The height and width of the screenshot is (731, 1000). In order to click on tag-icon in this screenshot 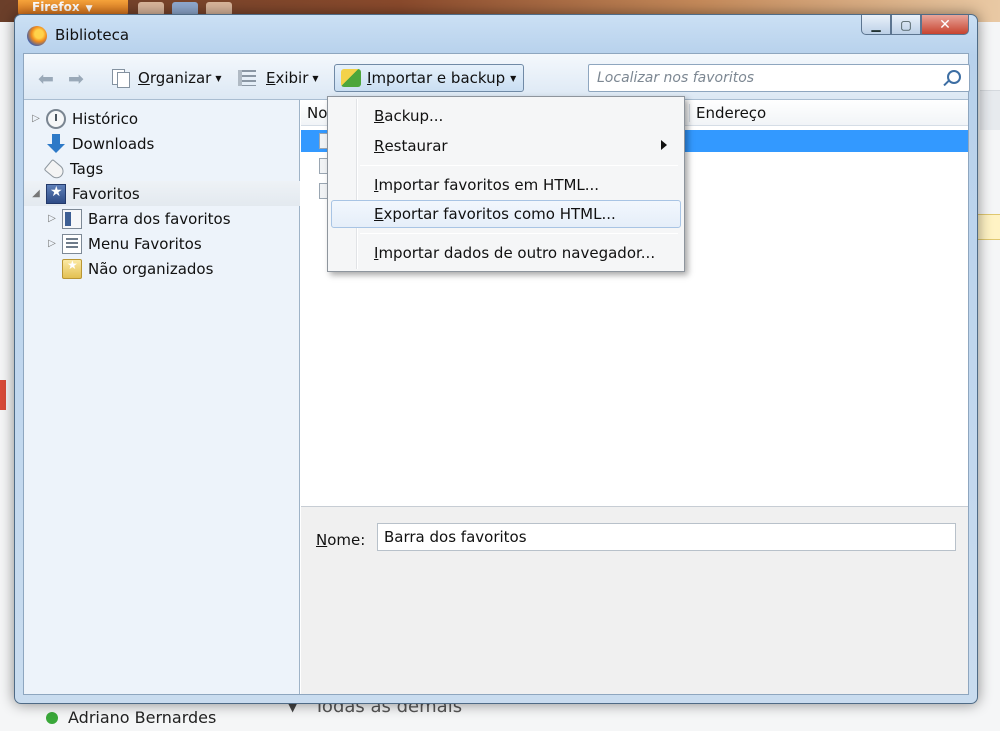, I will do `click(55, 169)`.